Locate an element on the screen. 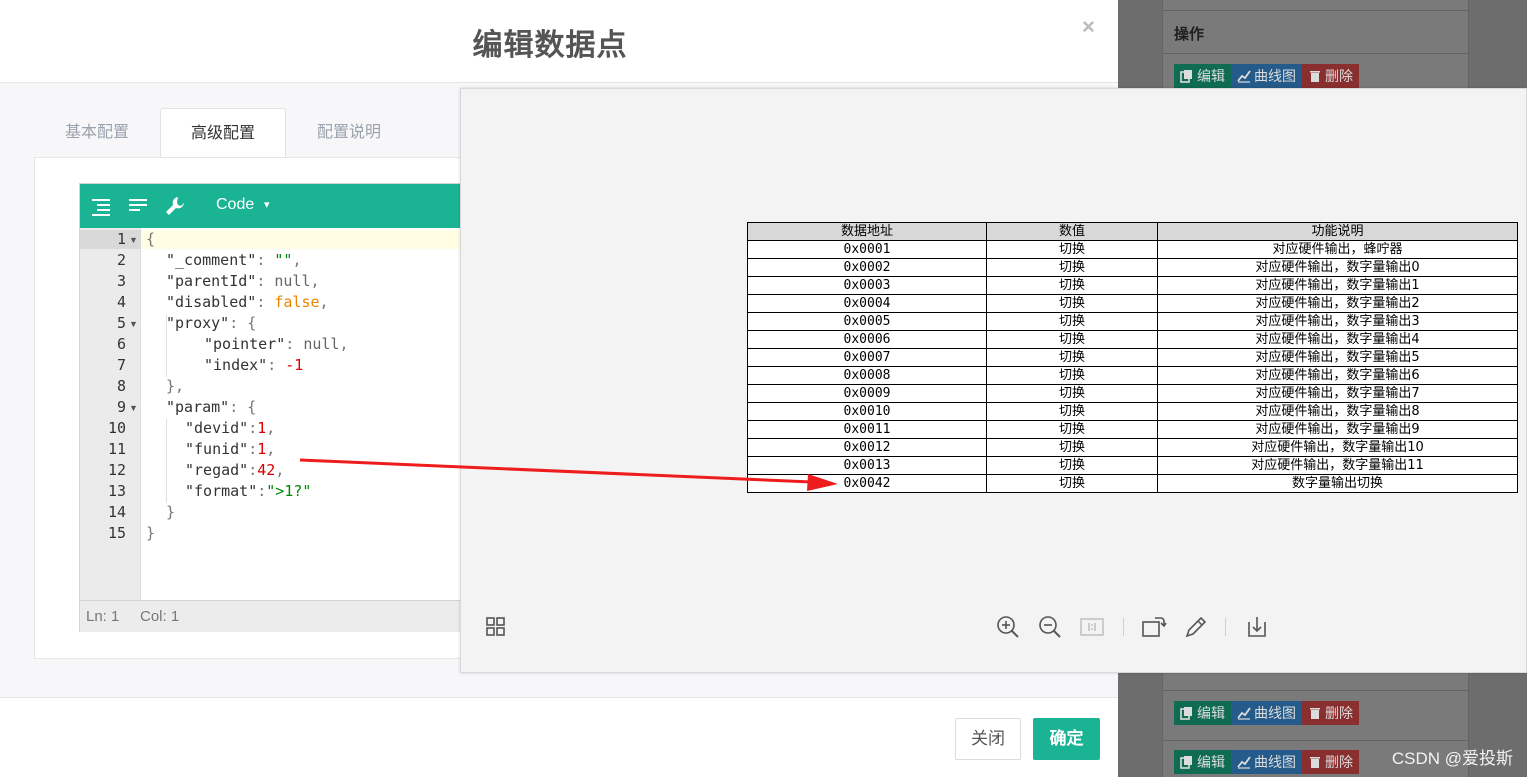  actual-size-icon is located at coordinates (1092, 627).